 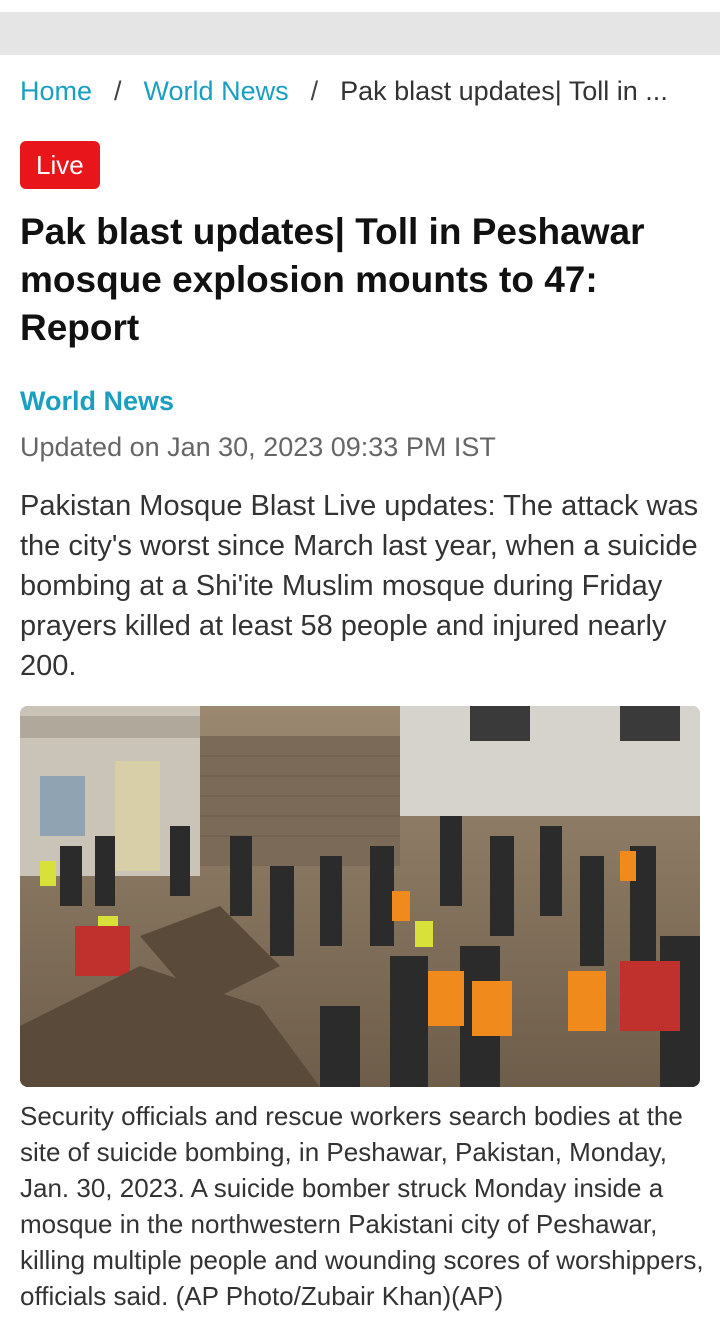 What do you see at coordinates (258, 447) in the screenshot?
I see `article-updated-timestamp: Updated on Jan 30, 2023 09:33 PM IST` at bounding box center [258, 447].